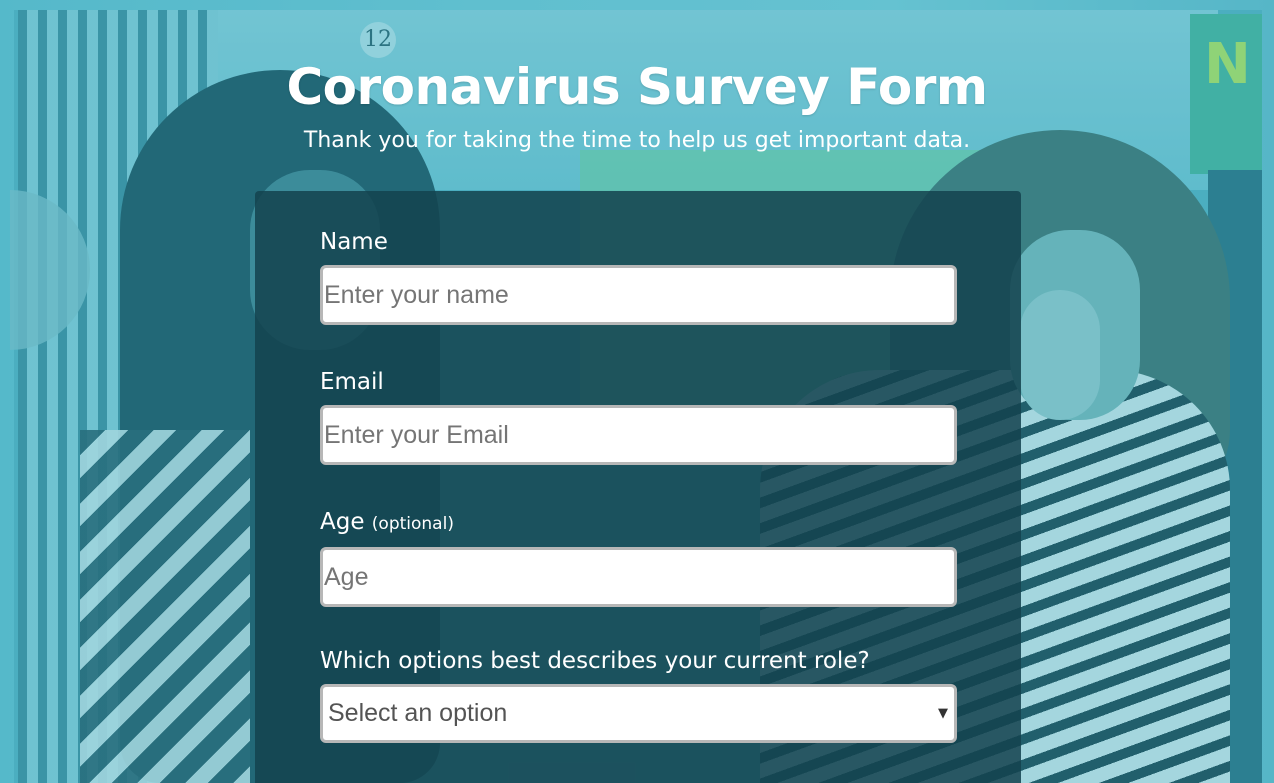 The image size is (1274, 783). I want to click on name-label-text: Name, so click(354, 242).